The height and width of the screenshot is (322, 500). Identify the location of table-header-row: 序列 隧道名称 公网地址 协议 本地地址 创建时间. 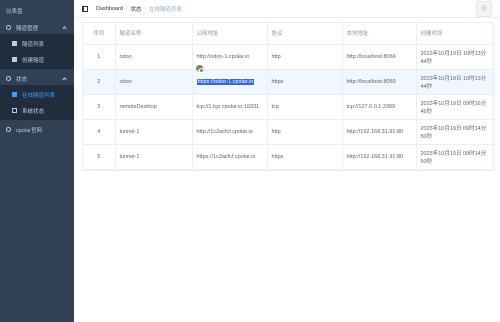
(289, 34).